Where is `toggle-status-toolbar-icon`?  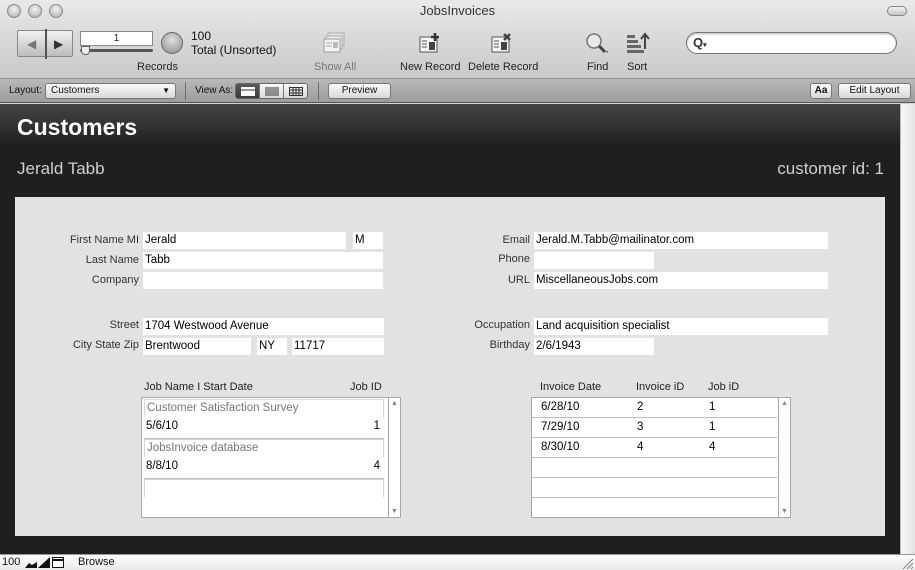
toggle-status-toolbar-icon is located at coordinates (58, 562).